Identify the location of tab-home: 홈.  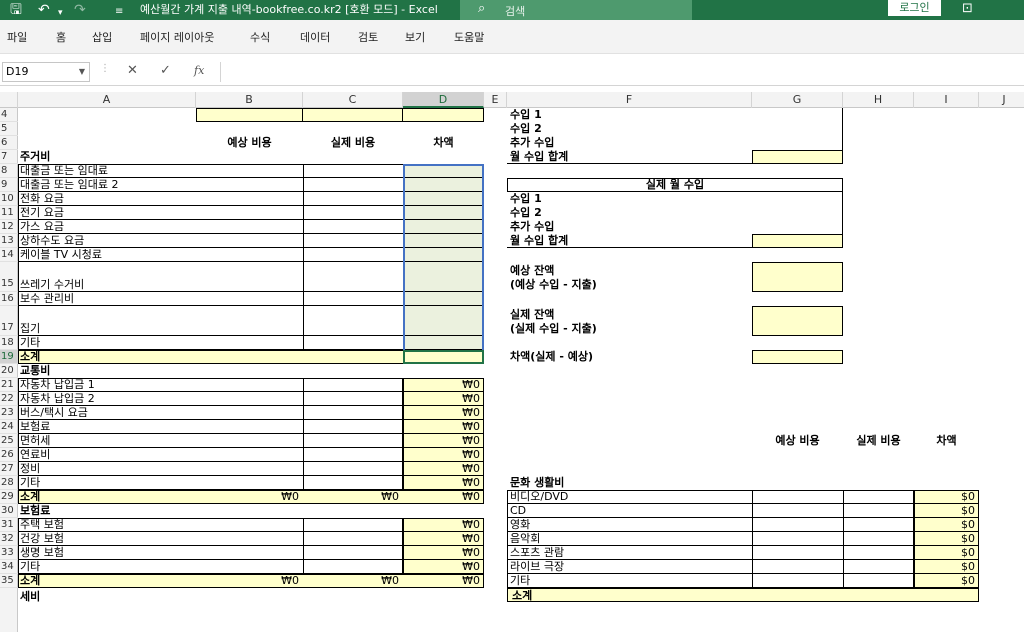
(61, 37).